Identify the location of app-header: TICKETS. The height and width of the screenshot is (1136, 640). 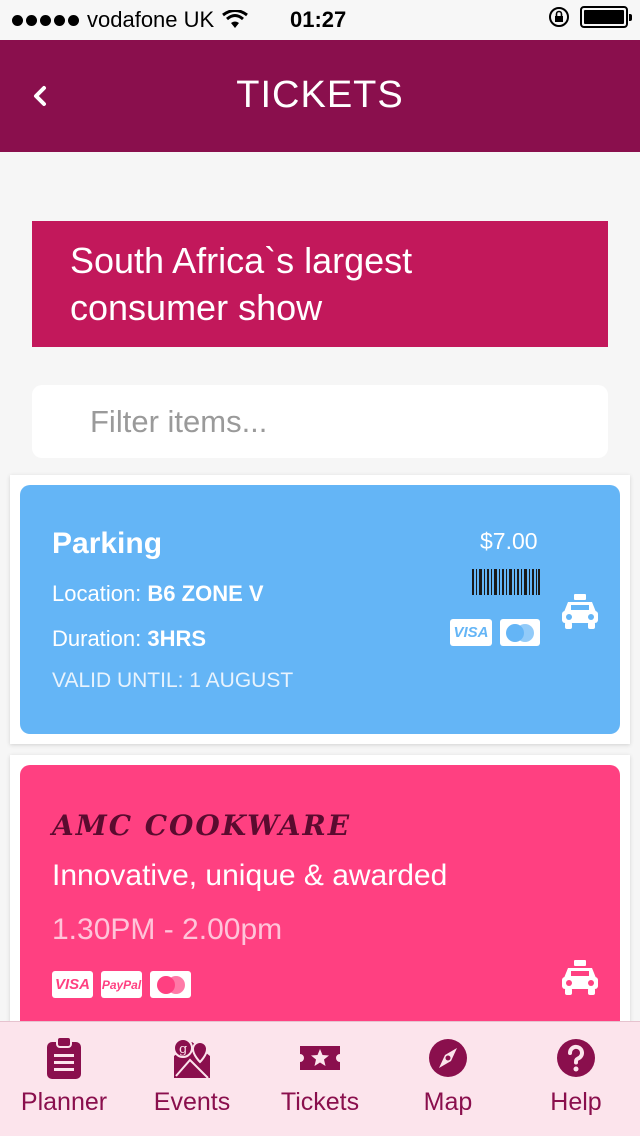
(320, 96).